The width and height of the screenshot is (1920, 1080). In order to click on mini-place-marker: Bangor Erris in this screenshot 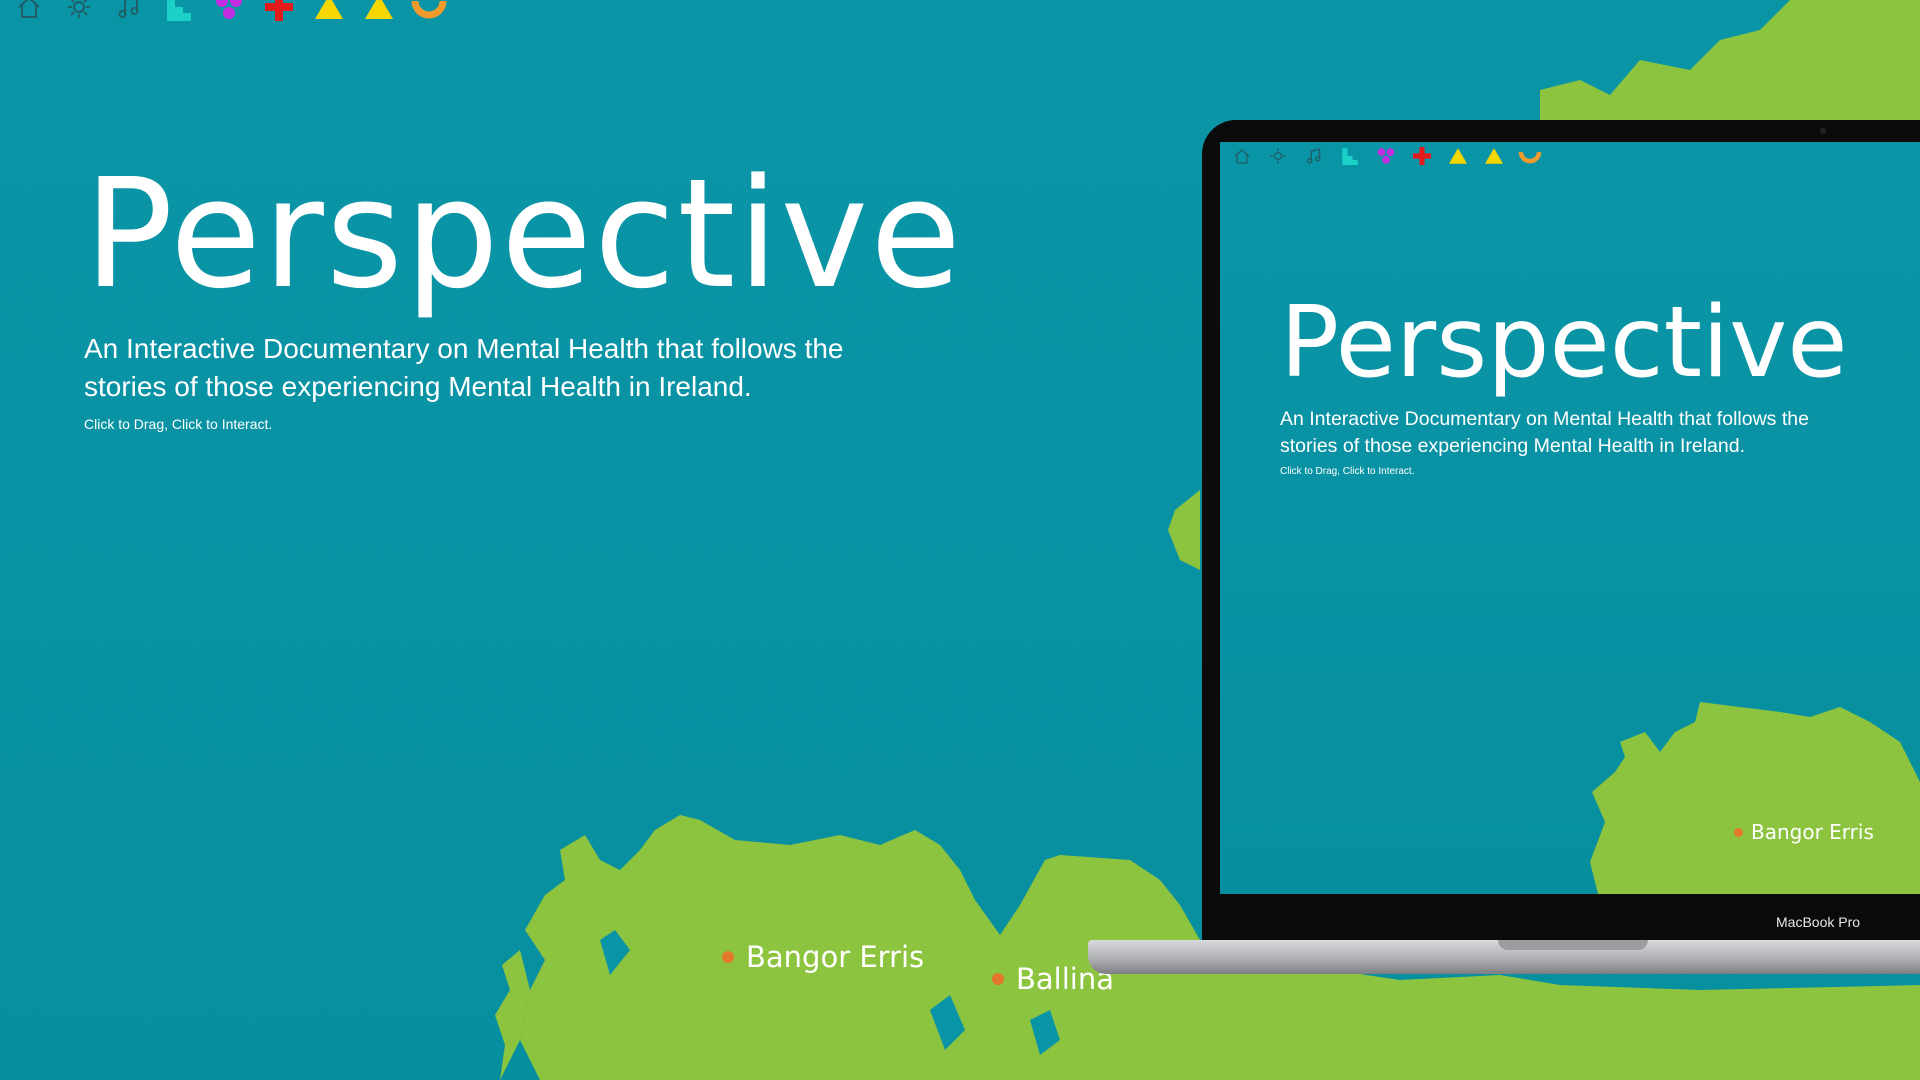, I will do `click(1804, 832)`.